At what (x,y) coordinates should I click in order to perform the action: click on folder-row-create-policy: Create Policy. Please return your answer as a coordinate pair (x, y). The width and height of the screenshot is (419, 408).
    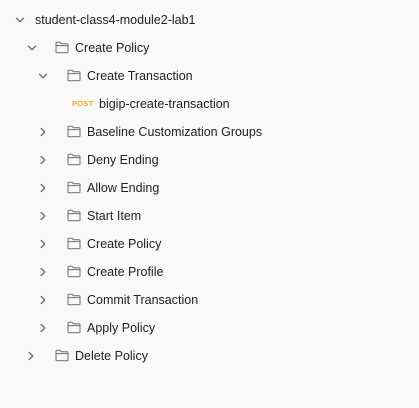
    Looking at the image, I should click on (209, 48).